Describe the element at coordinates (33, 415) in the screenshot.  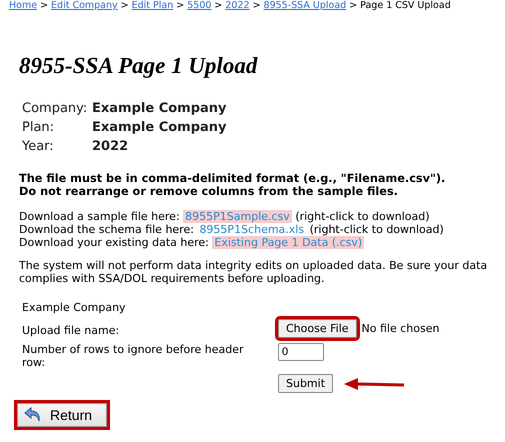
I see `return-arrow-icon` at that location.